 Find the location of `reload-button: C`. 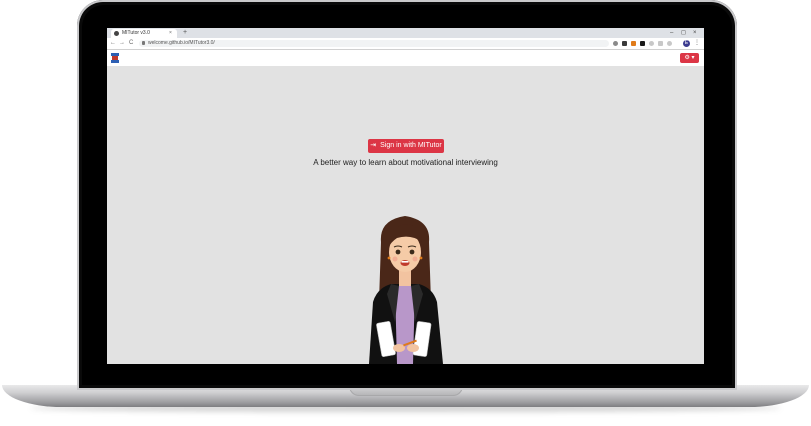

reload-button: C is located at coordinates (131, 43).